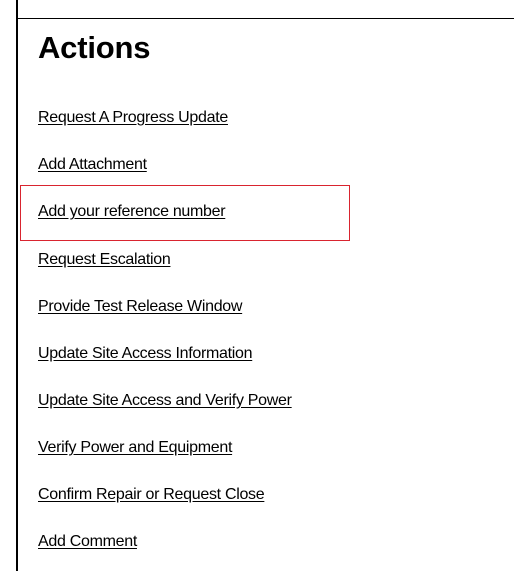 This screenshot has width=514, height=571. What do you see at coordinates (94, 47) in the screenshot?
I see `actions-heading: Actions` at bounding box center [94, 47].